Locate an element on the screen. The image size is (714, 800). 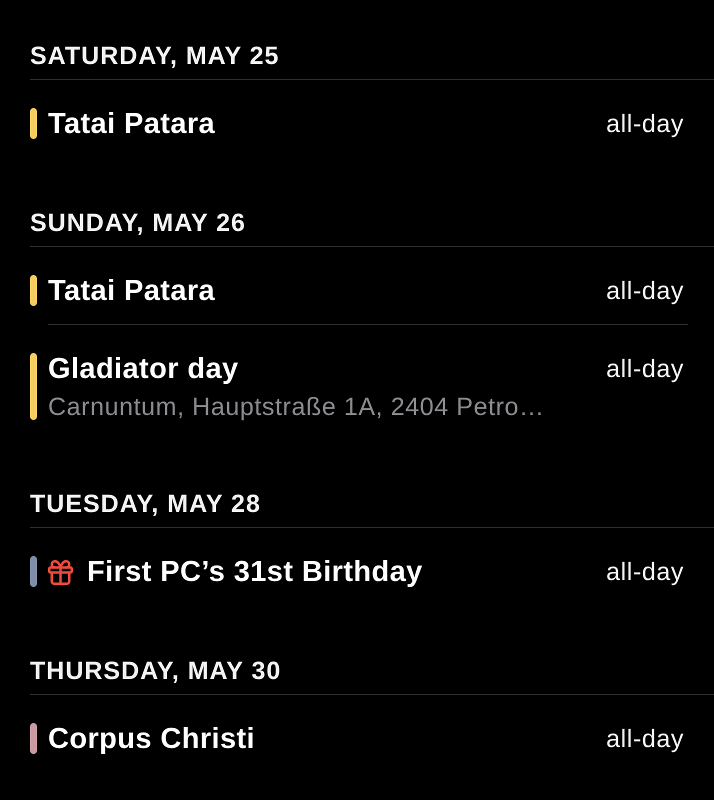
date-heading: SATURDAY, MAY 25 is located at coordinates (155, 56).